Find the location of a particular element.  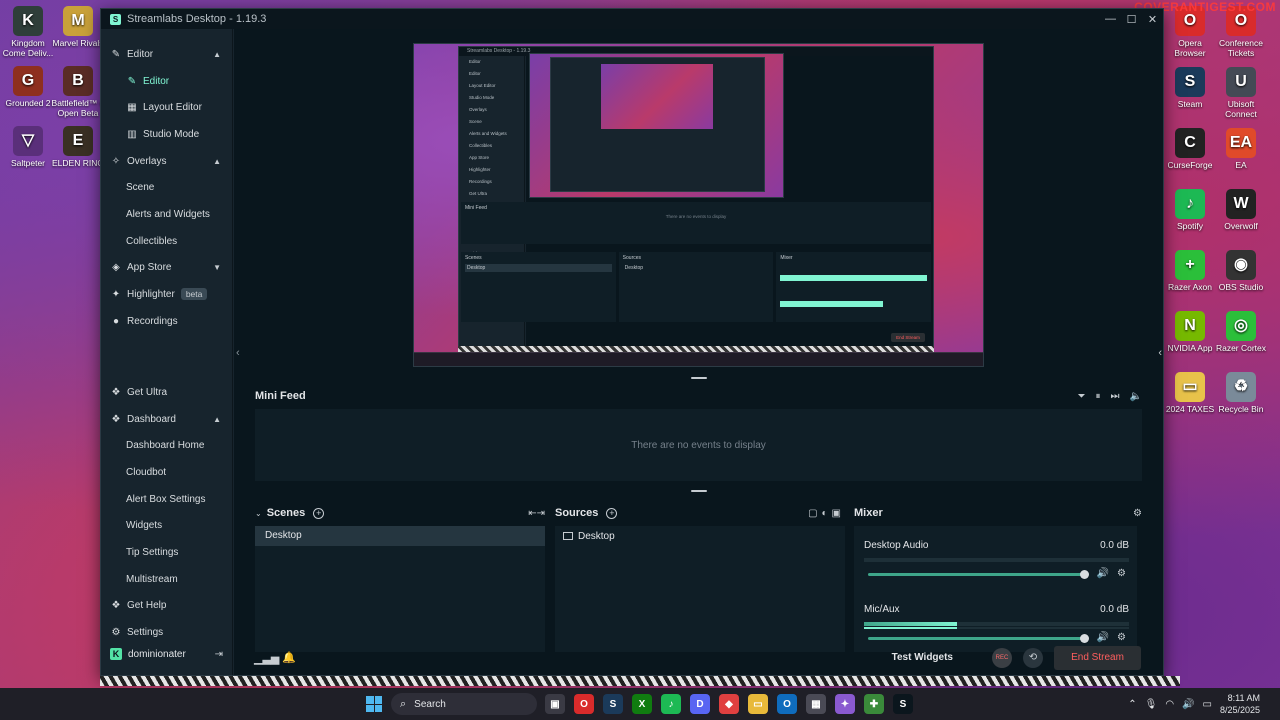

desktop-icon: ▭ 2024 TAXES is located at coordinates (1190, 393).